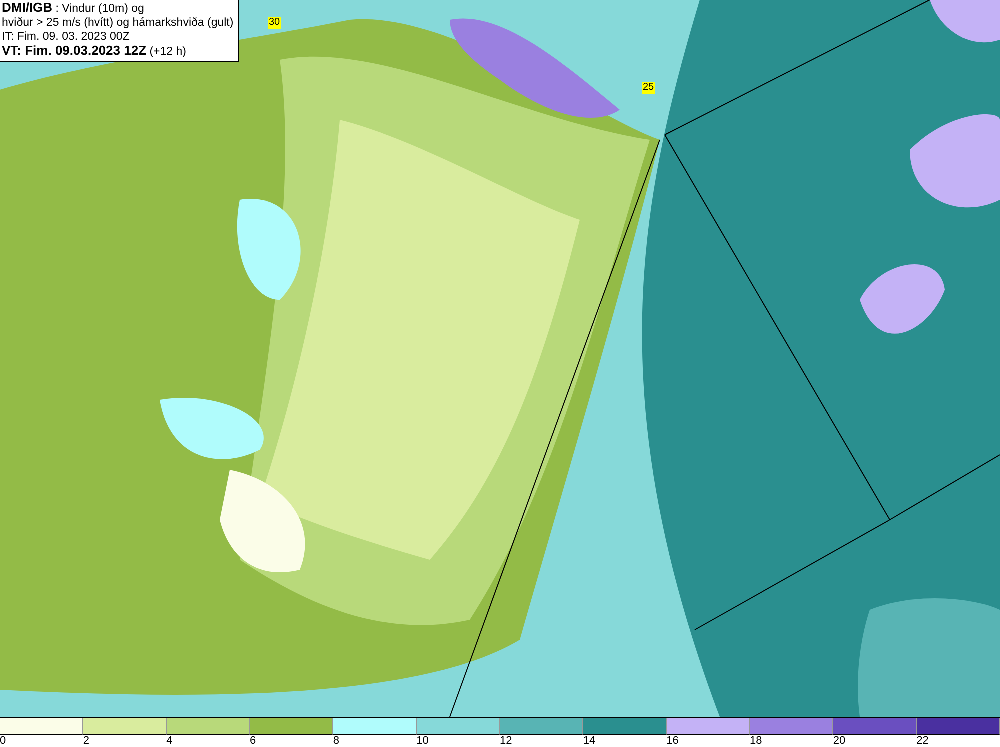 The height and width of the screenshot is (747, 1000). Describe the element at coordinates (506, 741) in the screenshot. I see `legend-label: 12` at that location.